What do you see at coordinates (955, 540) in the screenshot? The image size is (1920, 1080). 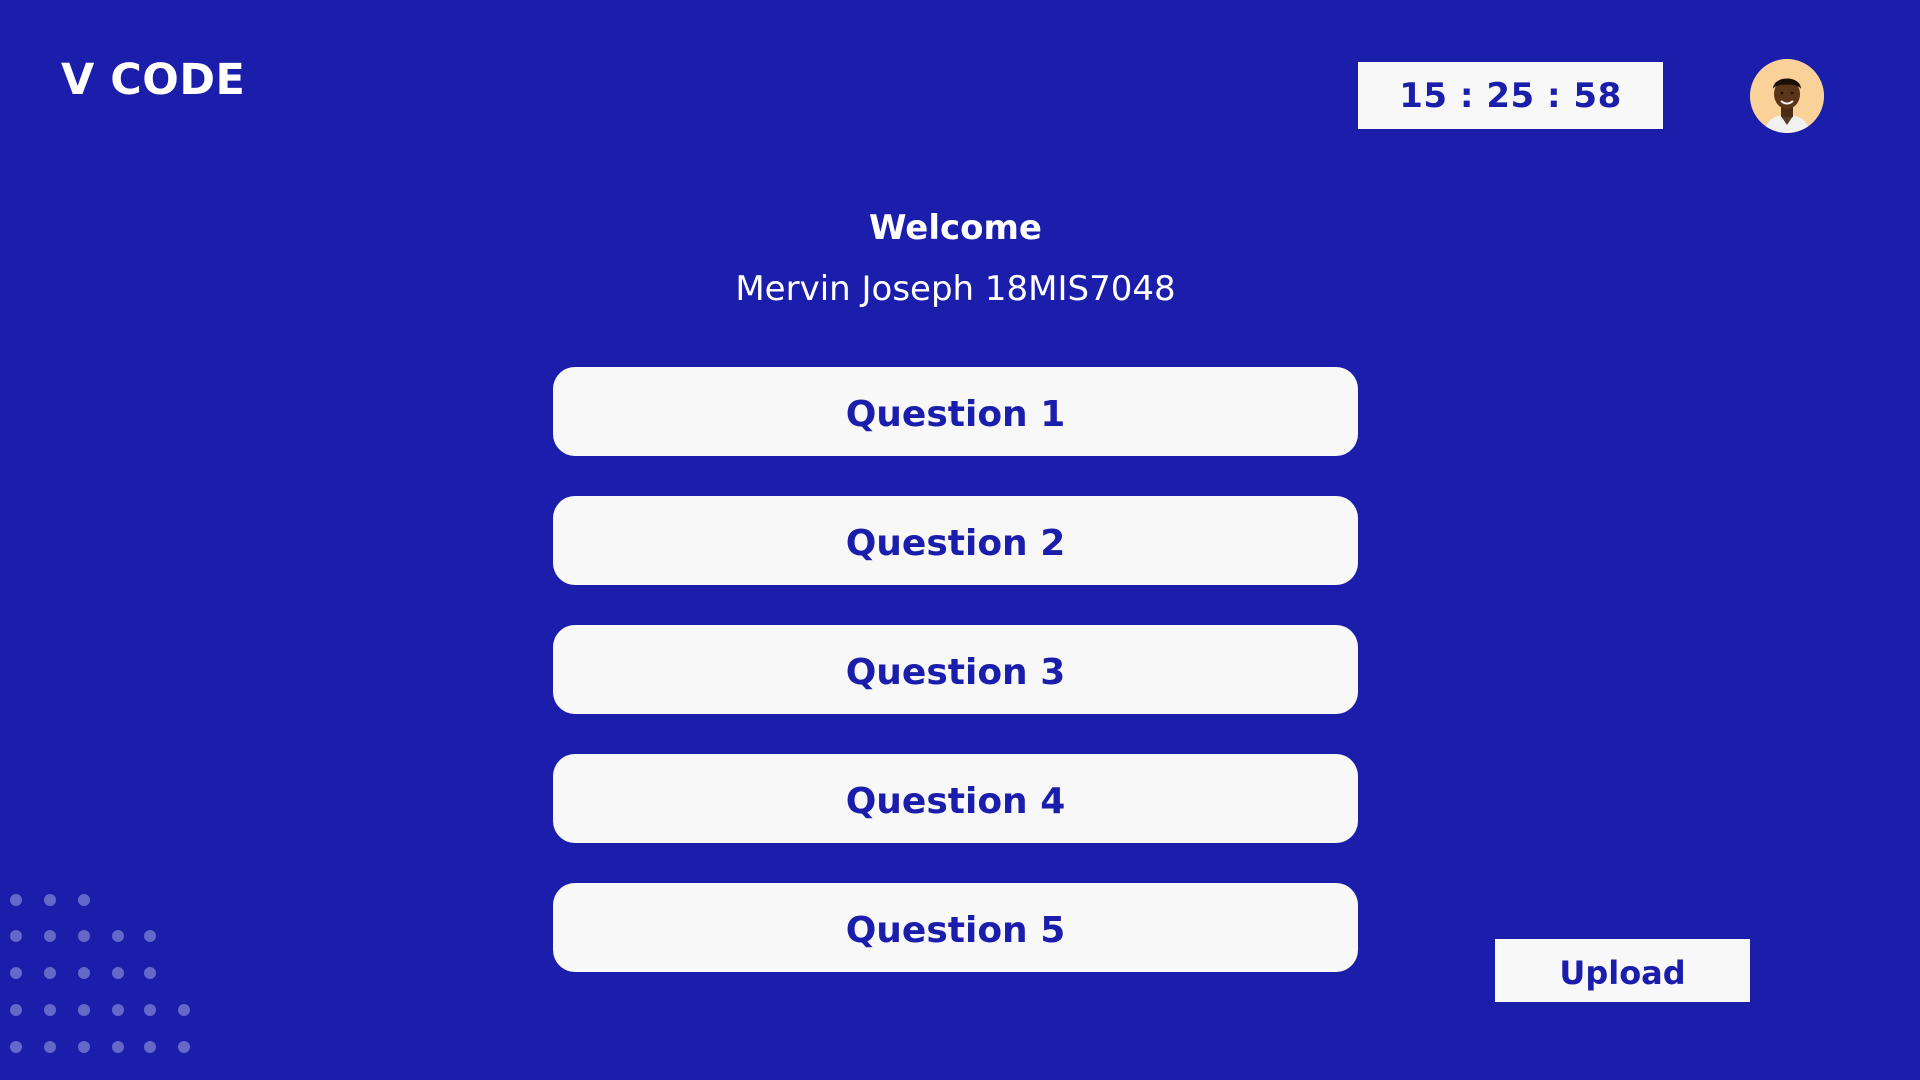 I see `question-2-button: Question 2` at bounding box center [955, 540].